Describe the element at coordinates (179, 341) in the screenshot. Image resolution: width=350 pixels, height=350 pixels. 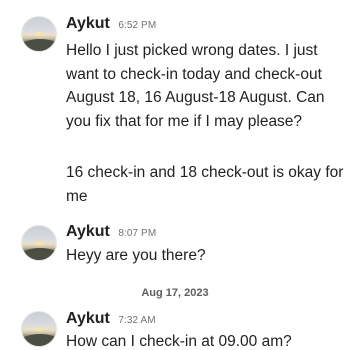
I see `message-text: How can I check-in at 09.00 am?` at that location.